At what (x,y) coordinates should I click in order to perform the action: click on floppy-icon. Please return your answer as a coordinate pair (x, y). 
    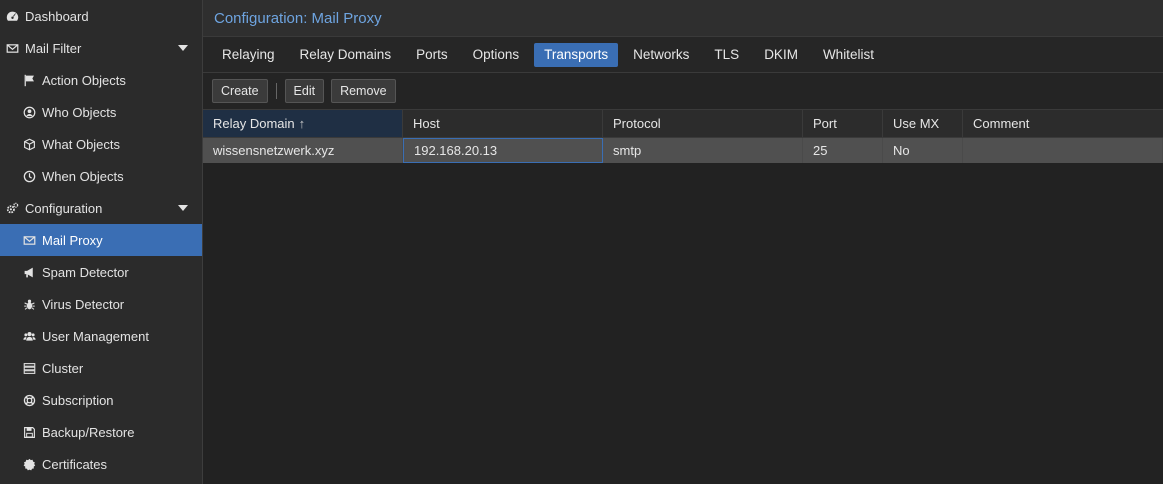
    Looking at the image, I should click on (29, 432).